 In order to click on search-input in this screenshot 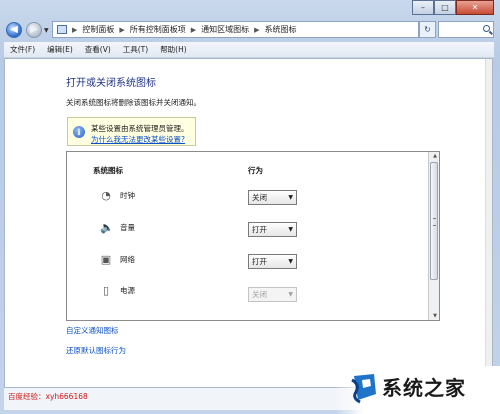, I will do `click(466, 29)`.